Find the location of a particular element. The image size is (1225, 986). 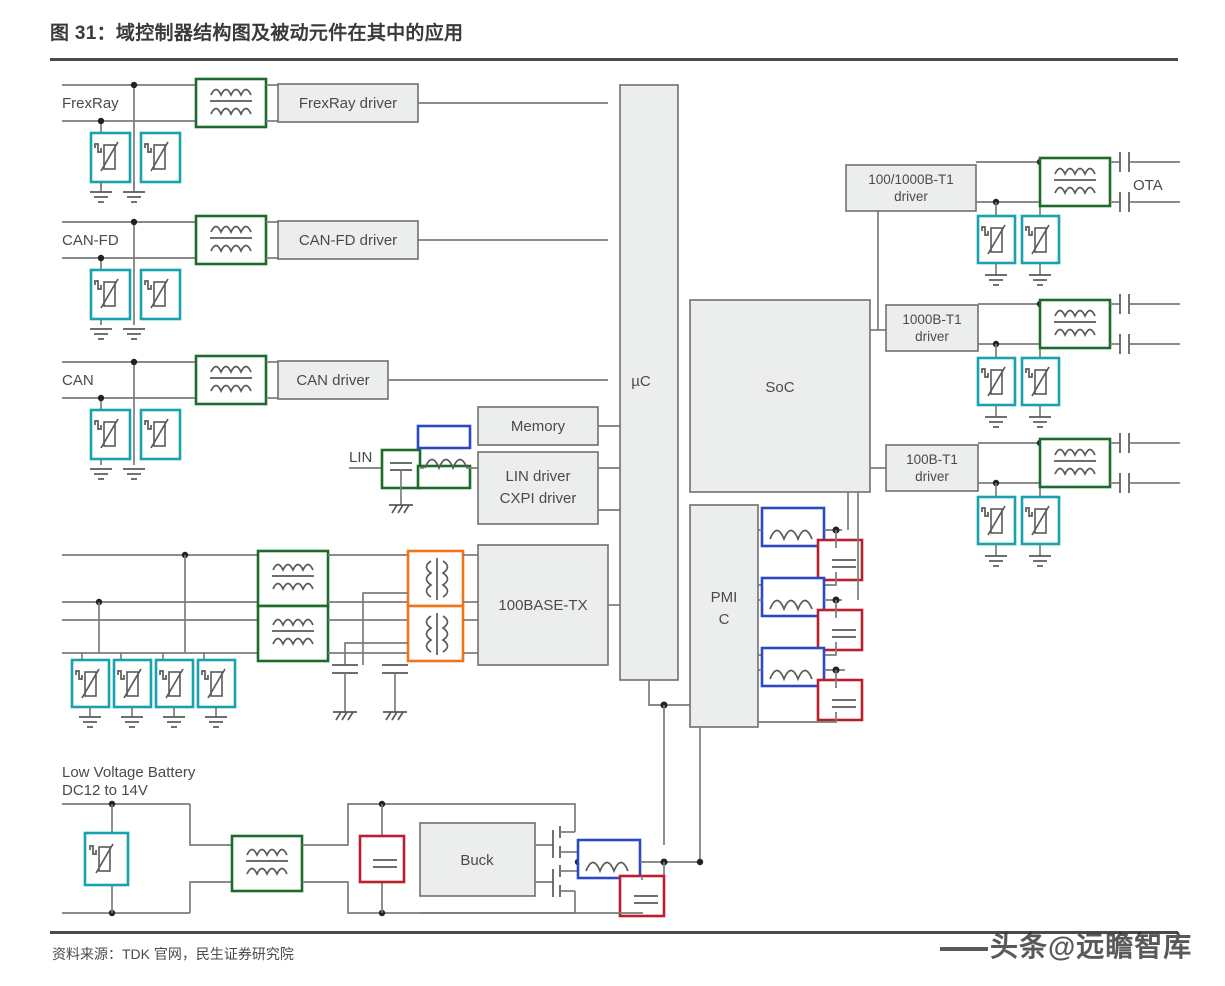

block-label-pmic-line1: PMI is located at coordinates (724, 597).